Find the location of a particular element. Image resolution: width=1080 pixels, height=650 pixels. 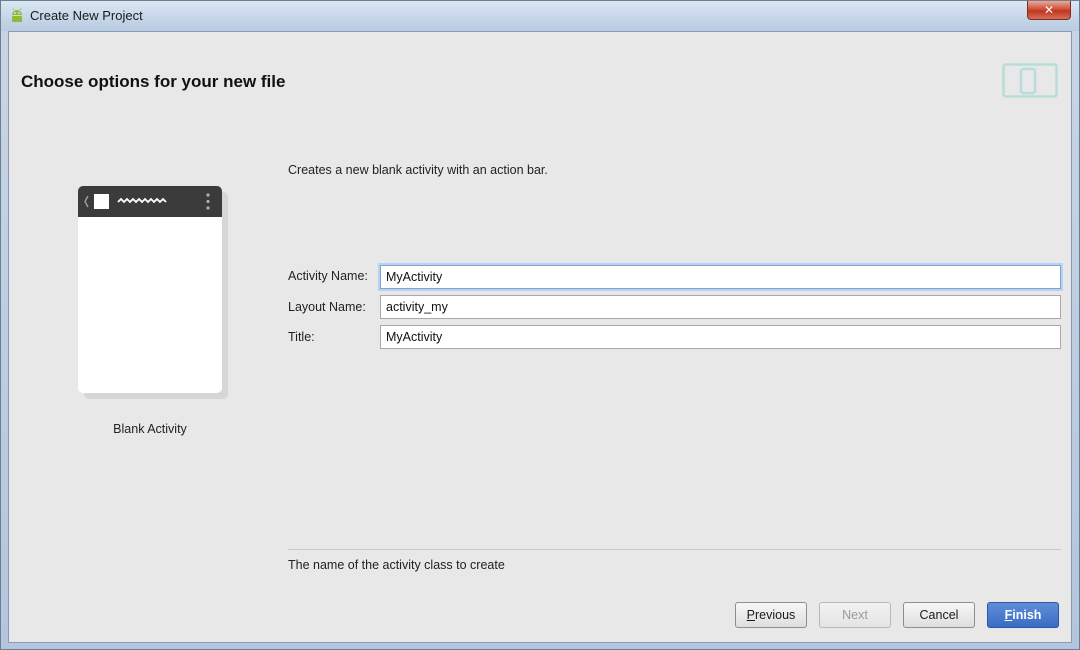

app-icon is located at coordinates (101, 201).